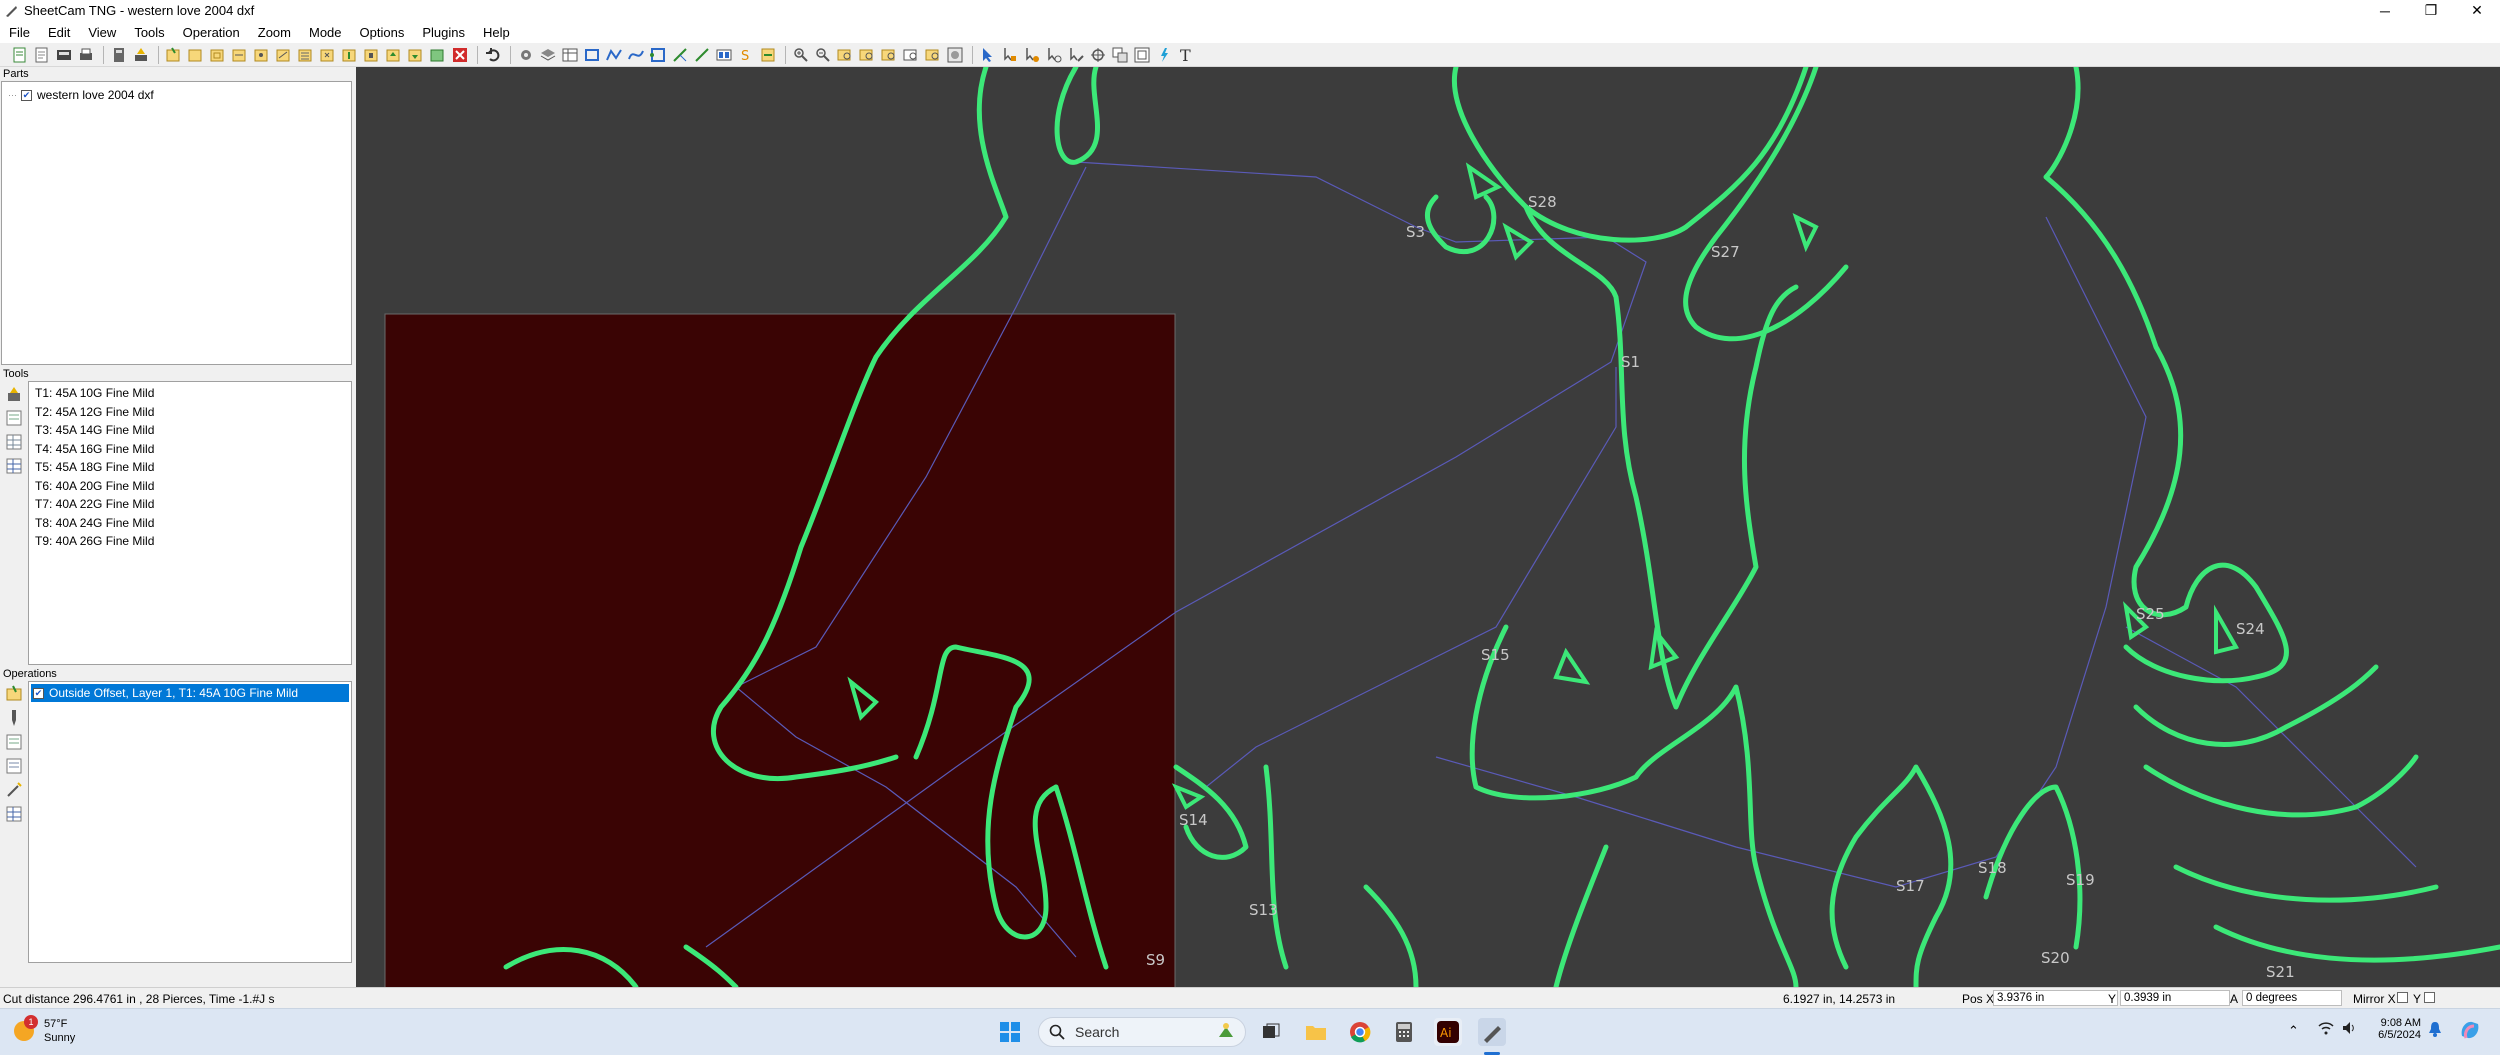  What do you see at coordinates (140, 54) in the screenshot?
I see `run-postprocessor-icon` at bounding box center [140, 54].